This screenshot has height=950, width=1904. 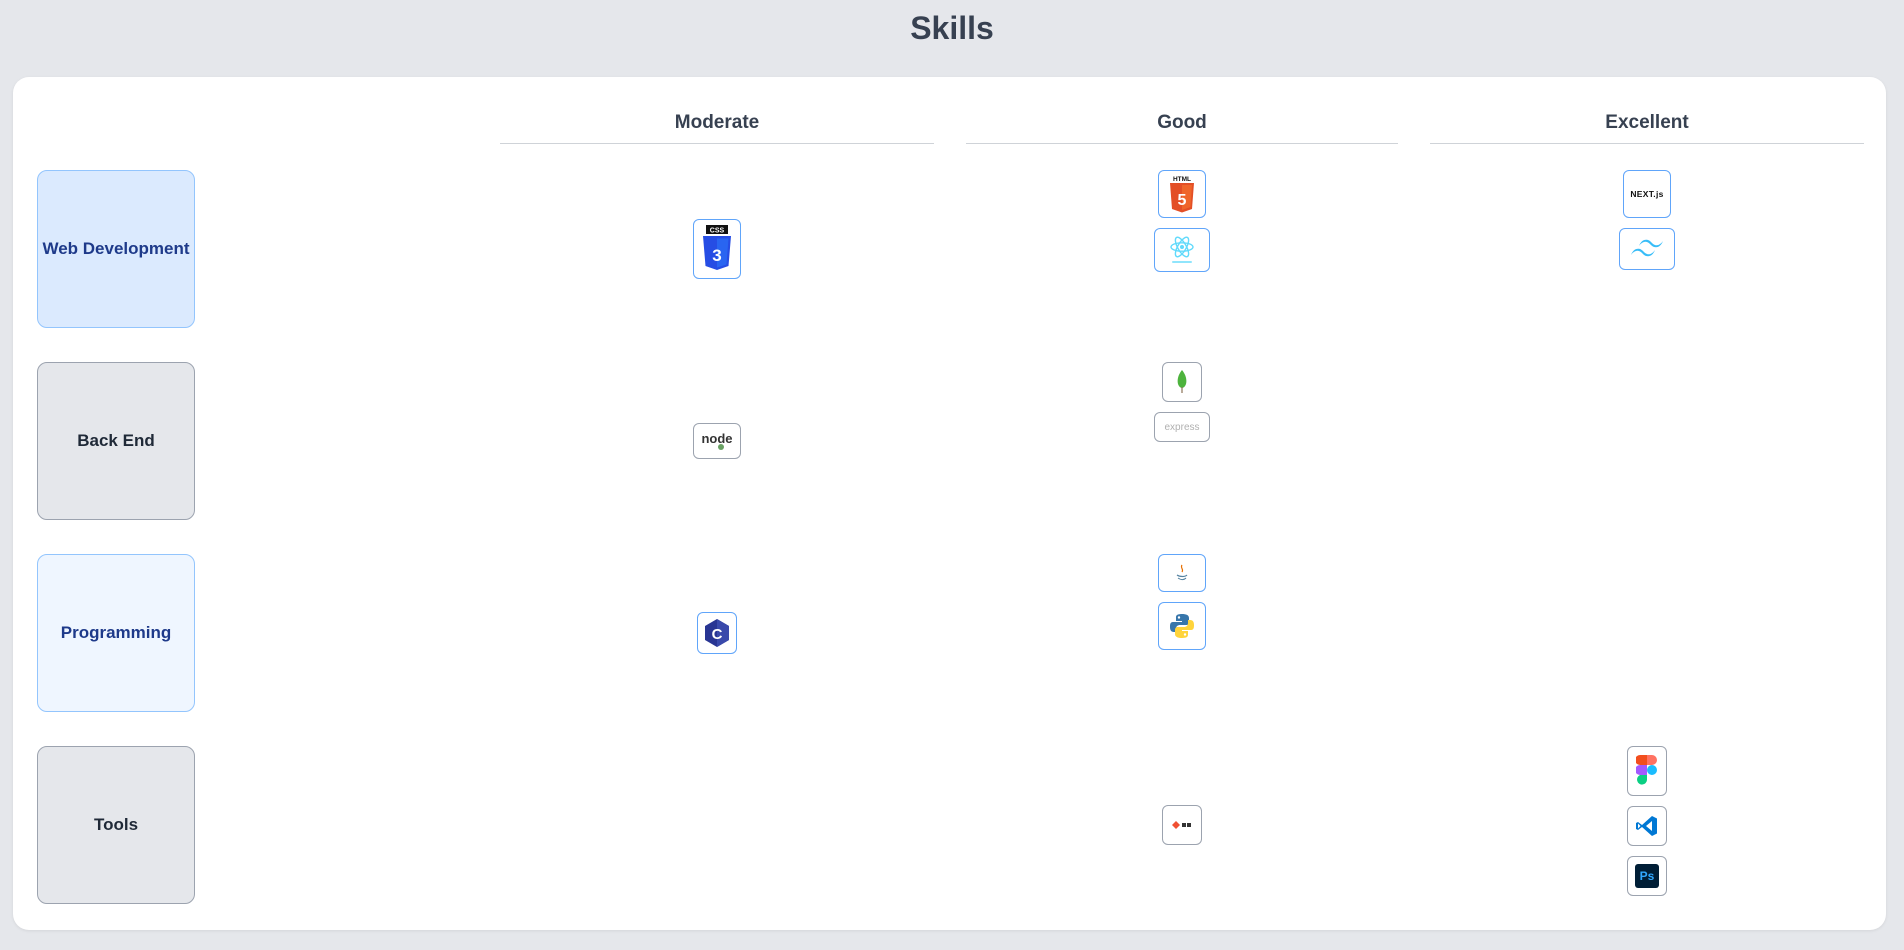 I want to click on category-programming: Programming, so click(x=116, y=633).